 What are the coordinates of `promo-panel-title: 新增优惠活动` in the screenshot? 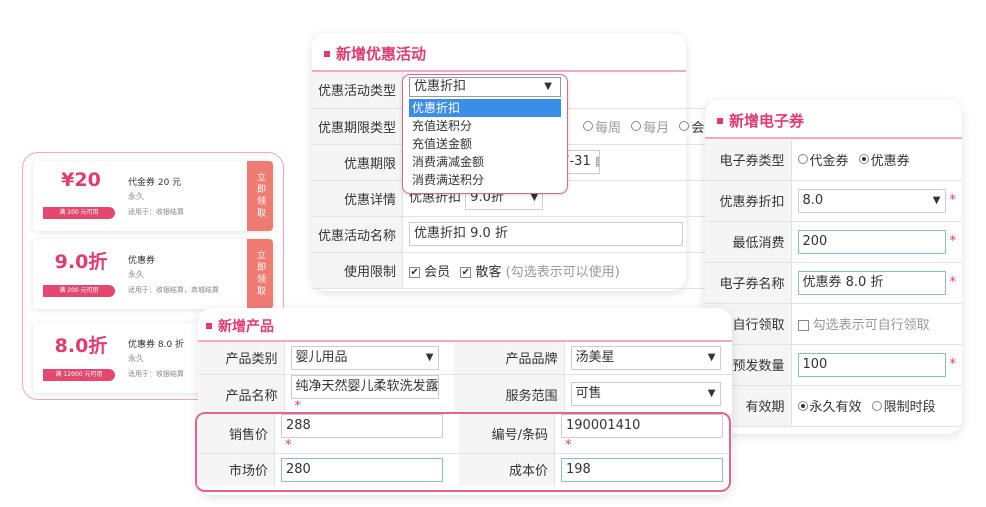 It's located at (499, 52).